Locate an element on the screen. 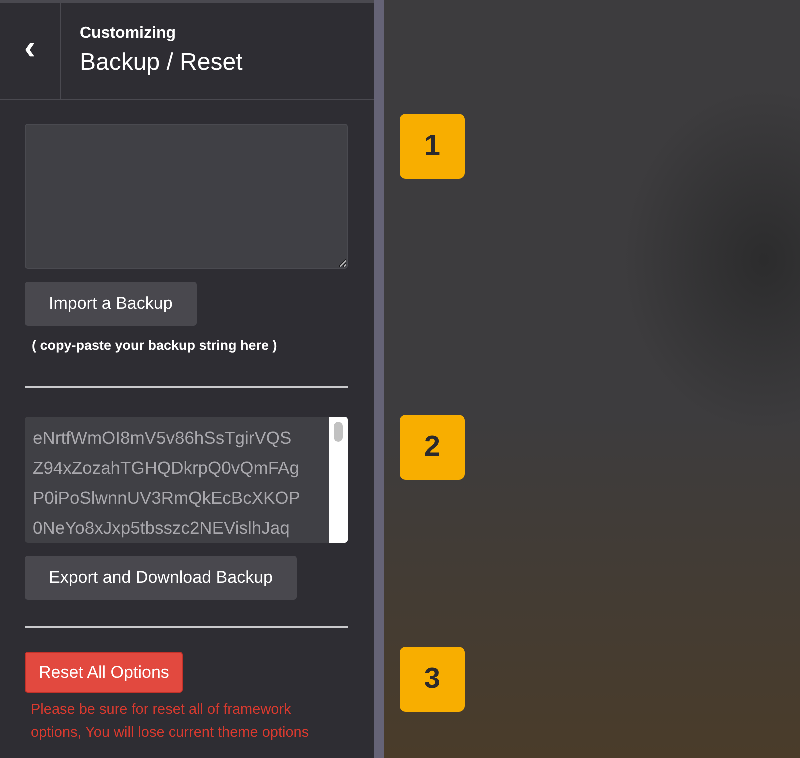  panel-title: Backup / Reset is located at coordinates (161, 63).